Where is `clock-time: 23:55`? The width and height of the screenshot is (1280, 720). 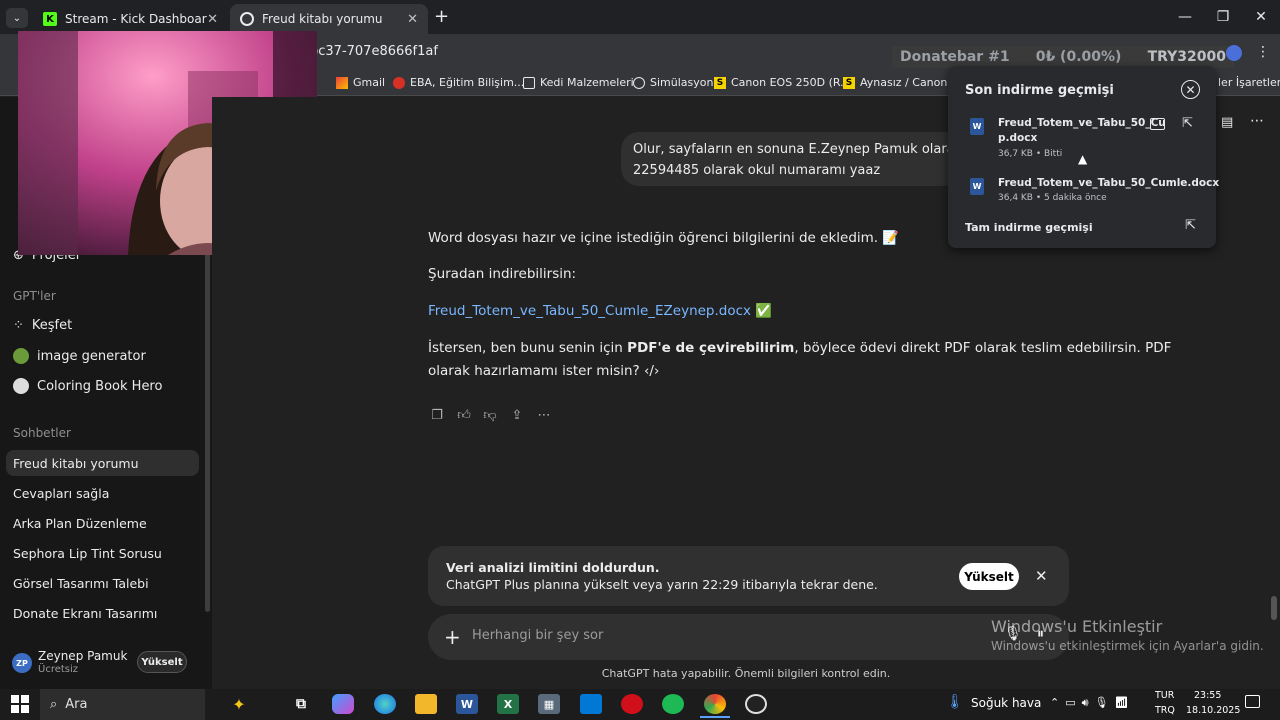 clock-time: 23:55 is located at coordinates (1207, 695).